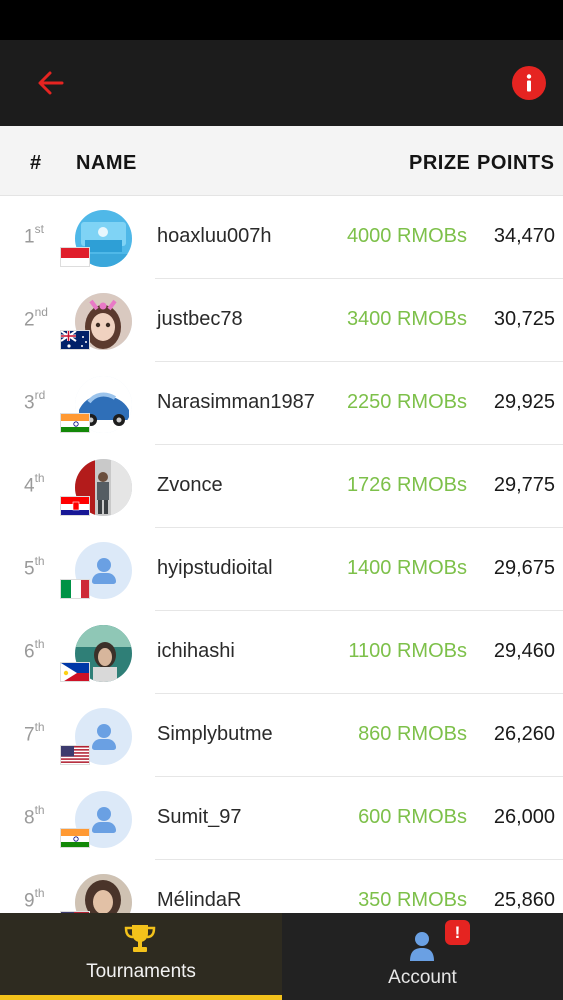 This screenshot has width=563, height=1000. I want to click on rank-label: 6th, so click(34, 650).